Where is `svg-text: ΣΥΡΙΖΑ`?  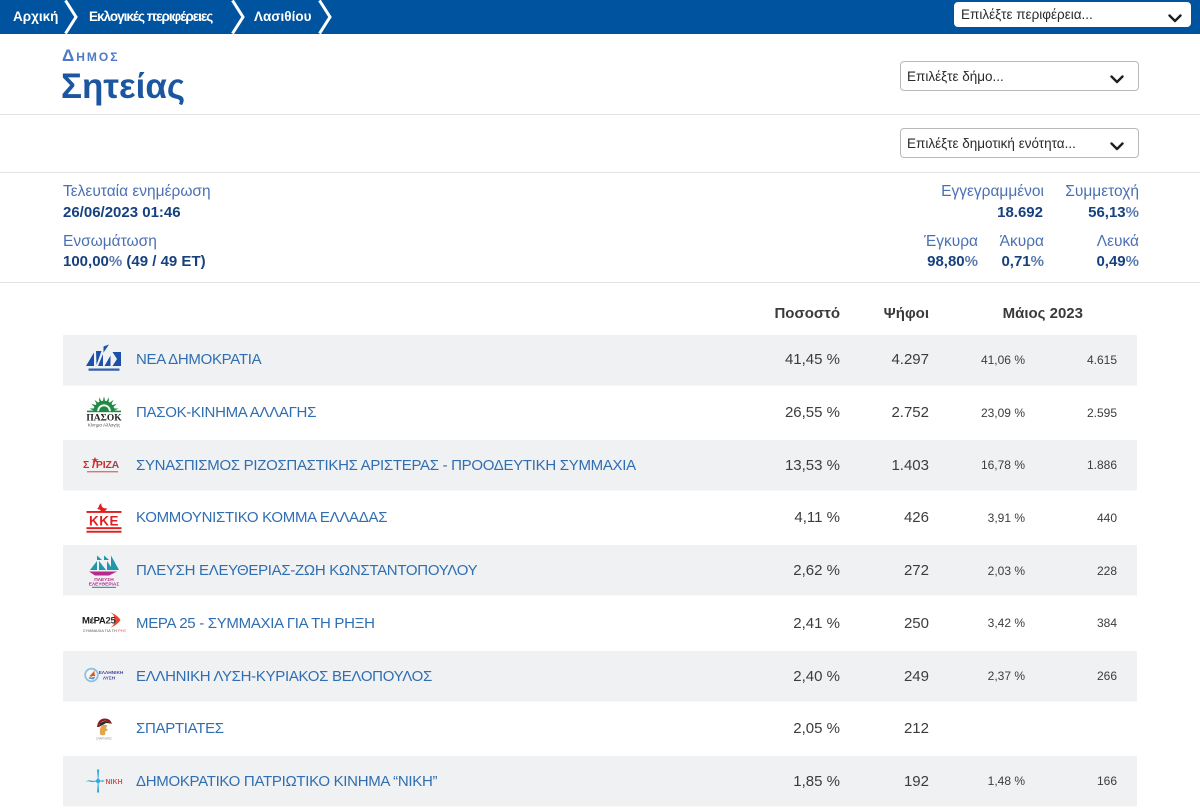
svg-text: ΣΥΡΙΖΑ is located at coordinates (101, 465).